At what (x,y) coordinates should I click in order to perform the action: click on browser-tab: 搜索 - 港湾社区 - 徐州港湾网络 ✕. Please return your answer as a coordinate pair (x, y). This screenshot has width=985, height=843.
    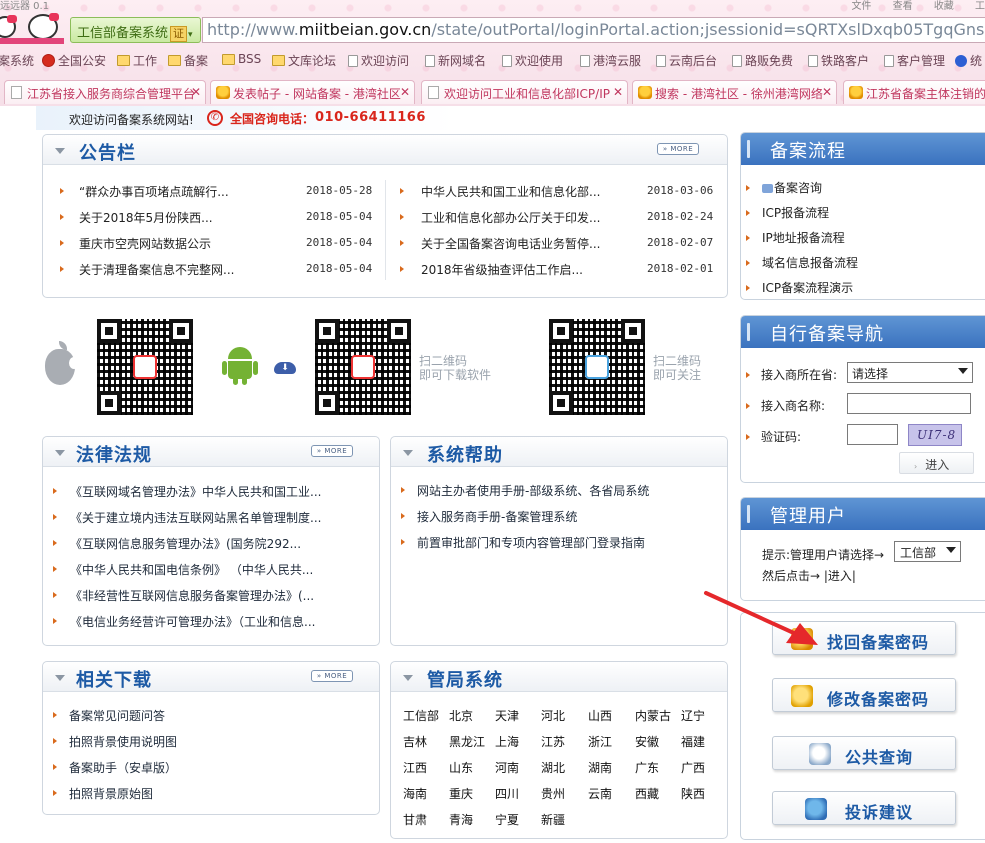
    Looking at the image, I should click on (734, 92).